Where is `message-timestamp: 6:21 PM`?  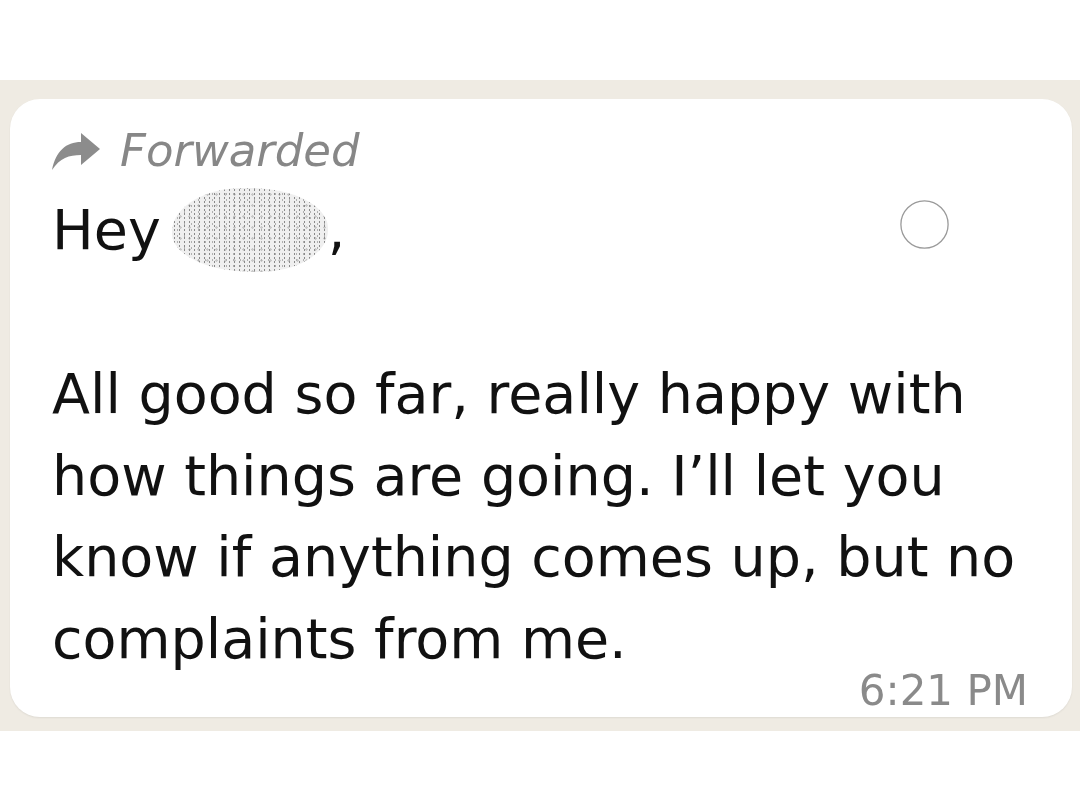
message-timestamp: 6:21 PM is located at coordinates (943, 691).